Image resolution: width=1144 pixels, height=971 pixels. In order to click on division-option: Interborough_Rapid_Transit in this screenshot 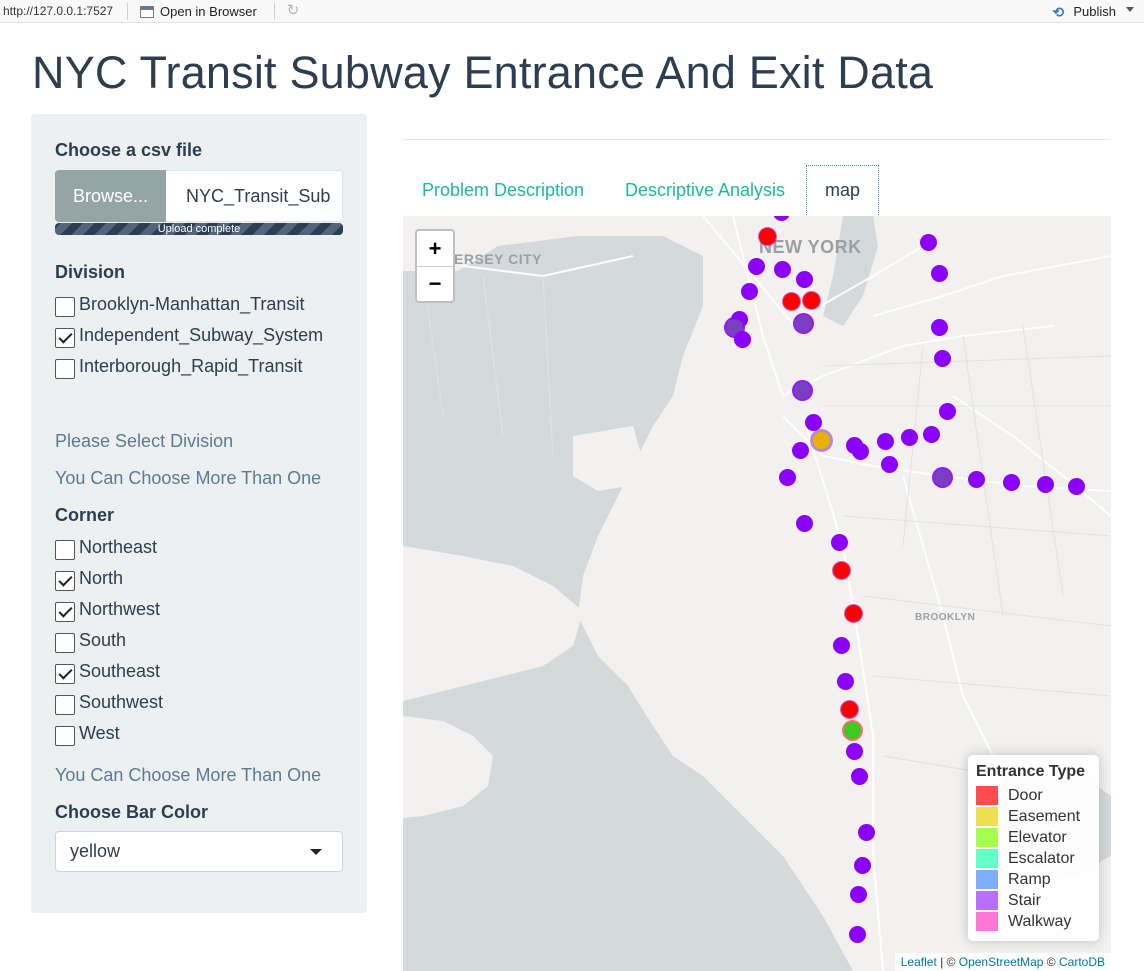, I will do `click(179, 366)`.